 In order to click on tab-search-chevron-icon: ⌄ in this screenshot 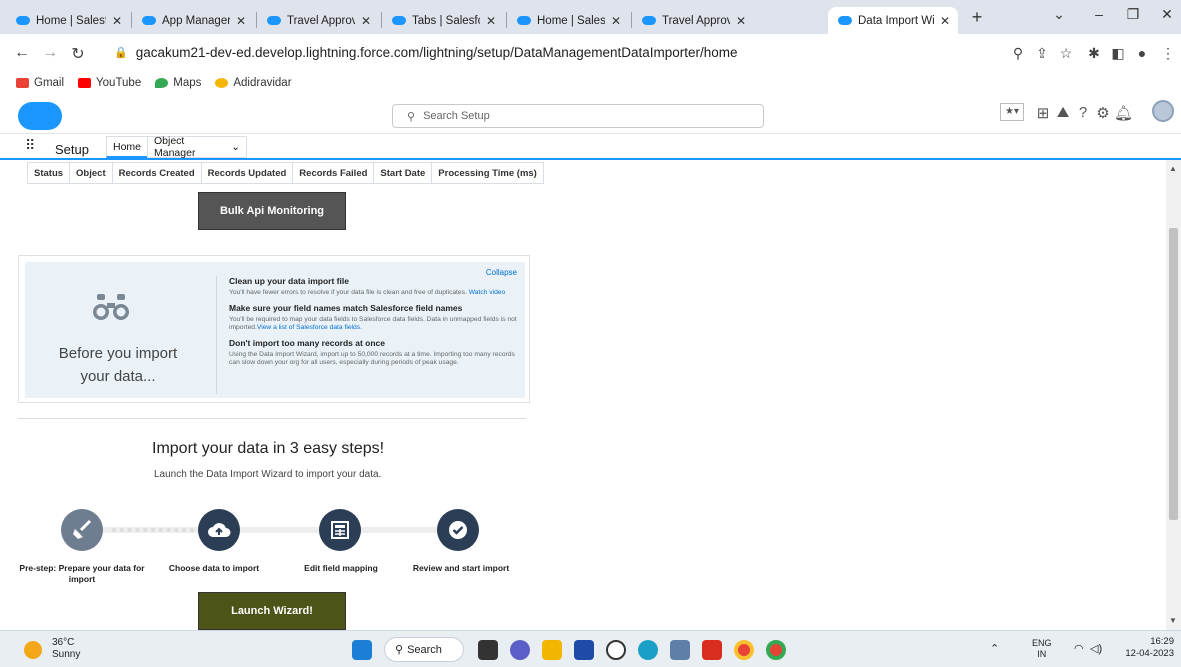, I will do `click(1059, 14)`.